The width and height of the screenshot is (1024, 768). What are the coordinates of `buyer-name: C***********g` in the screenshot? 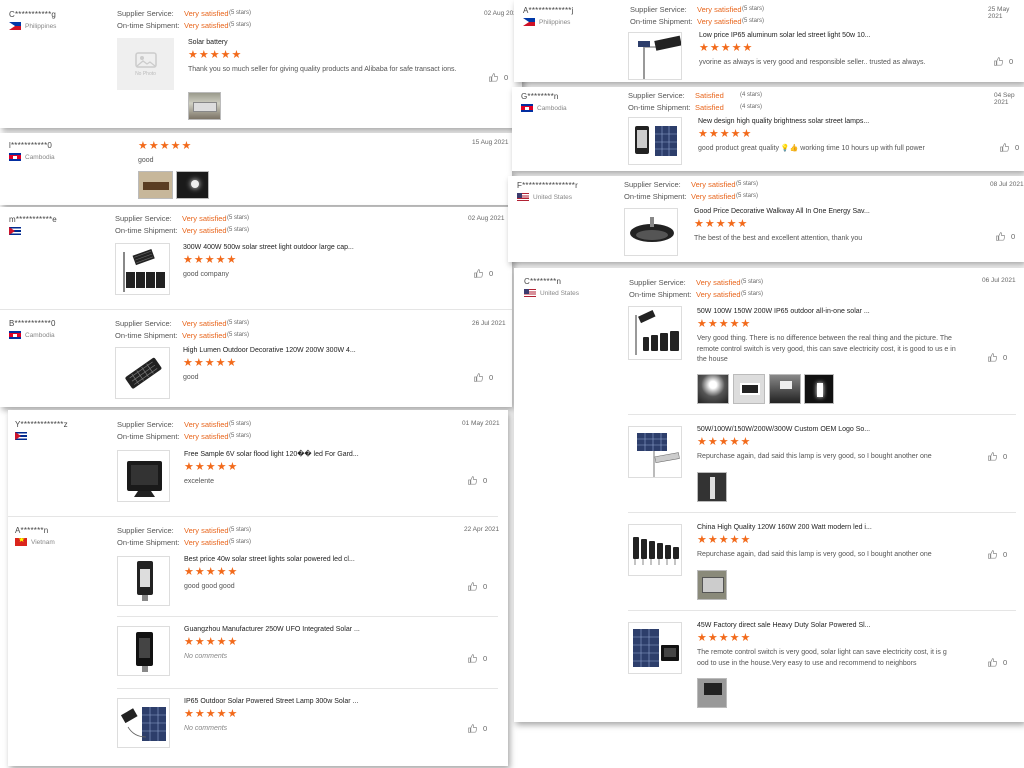 It's located at (33, 14).